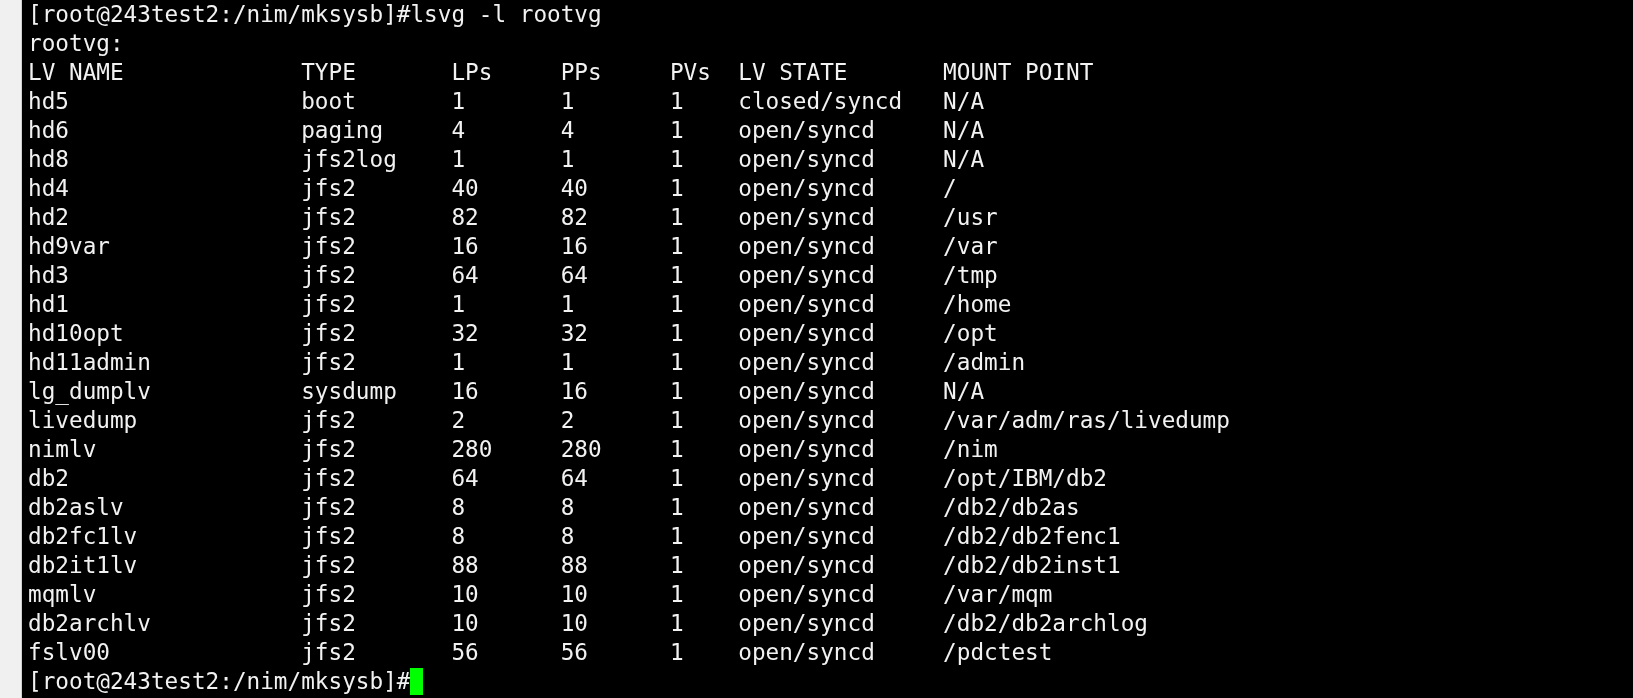 Image resolution: width=1633 pixels, height=698 pixels. What do you see at coordinates (76, 333) in the screenshot?
I see `table-cell-text: hd10opt` at bounding box center [76, 333].